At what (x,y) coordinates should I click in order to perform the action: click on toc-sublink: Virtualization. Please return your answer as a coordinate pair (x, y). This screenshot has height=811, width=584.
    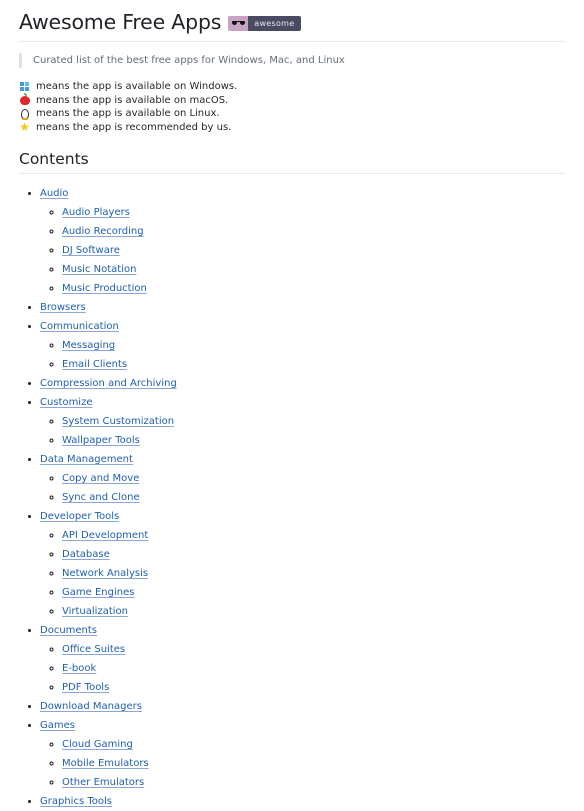
    Looking at the image, I should click on (95, 611).